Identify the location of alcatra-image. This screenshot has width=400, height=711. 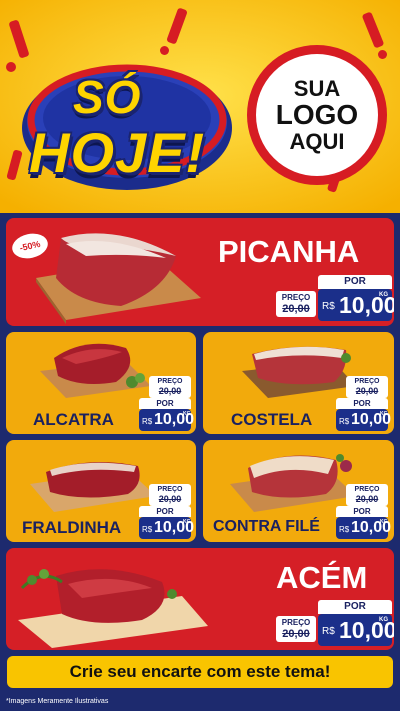
(95, 370).